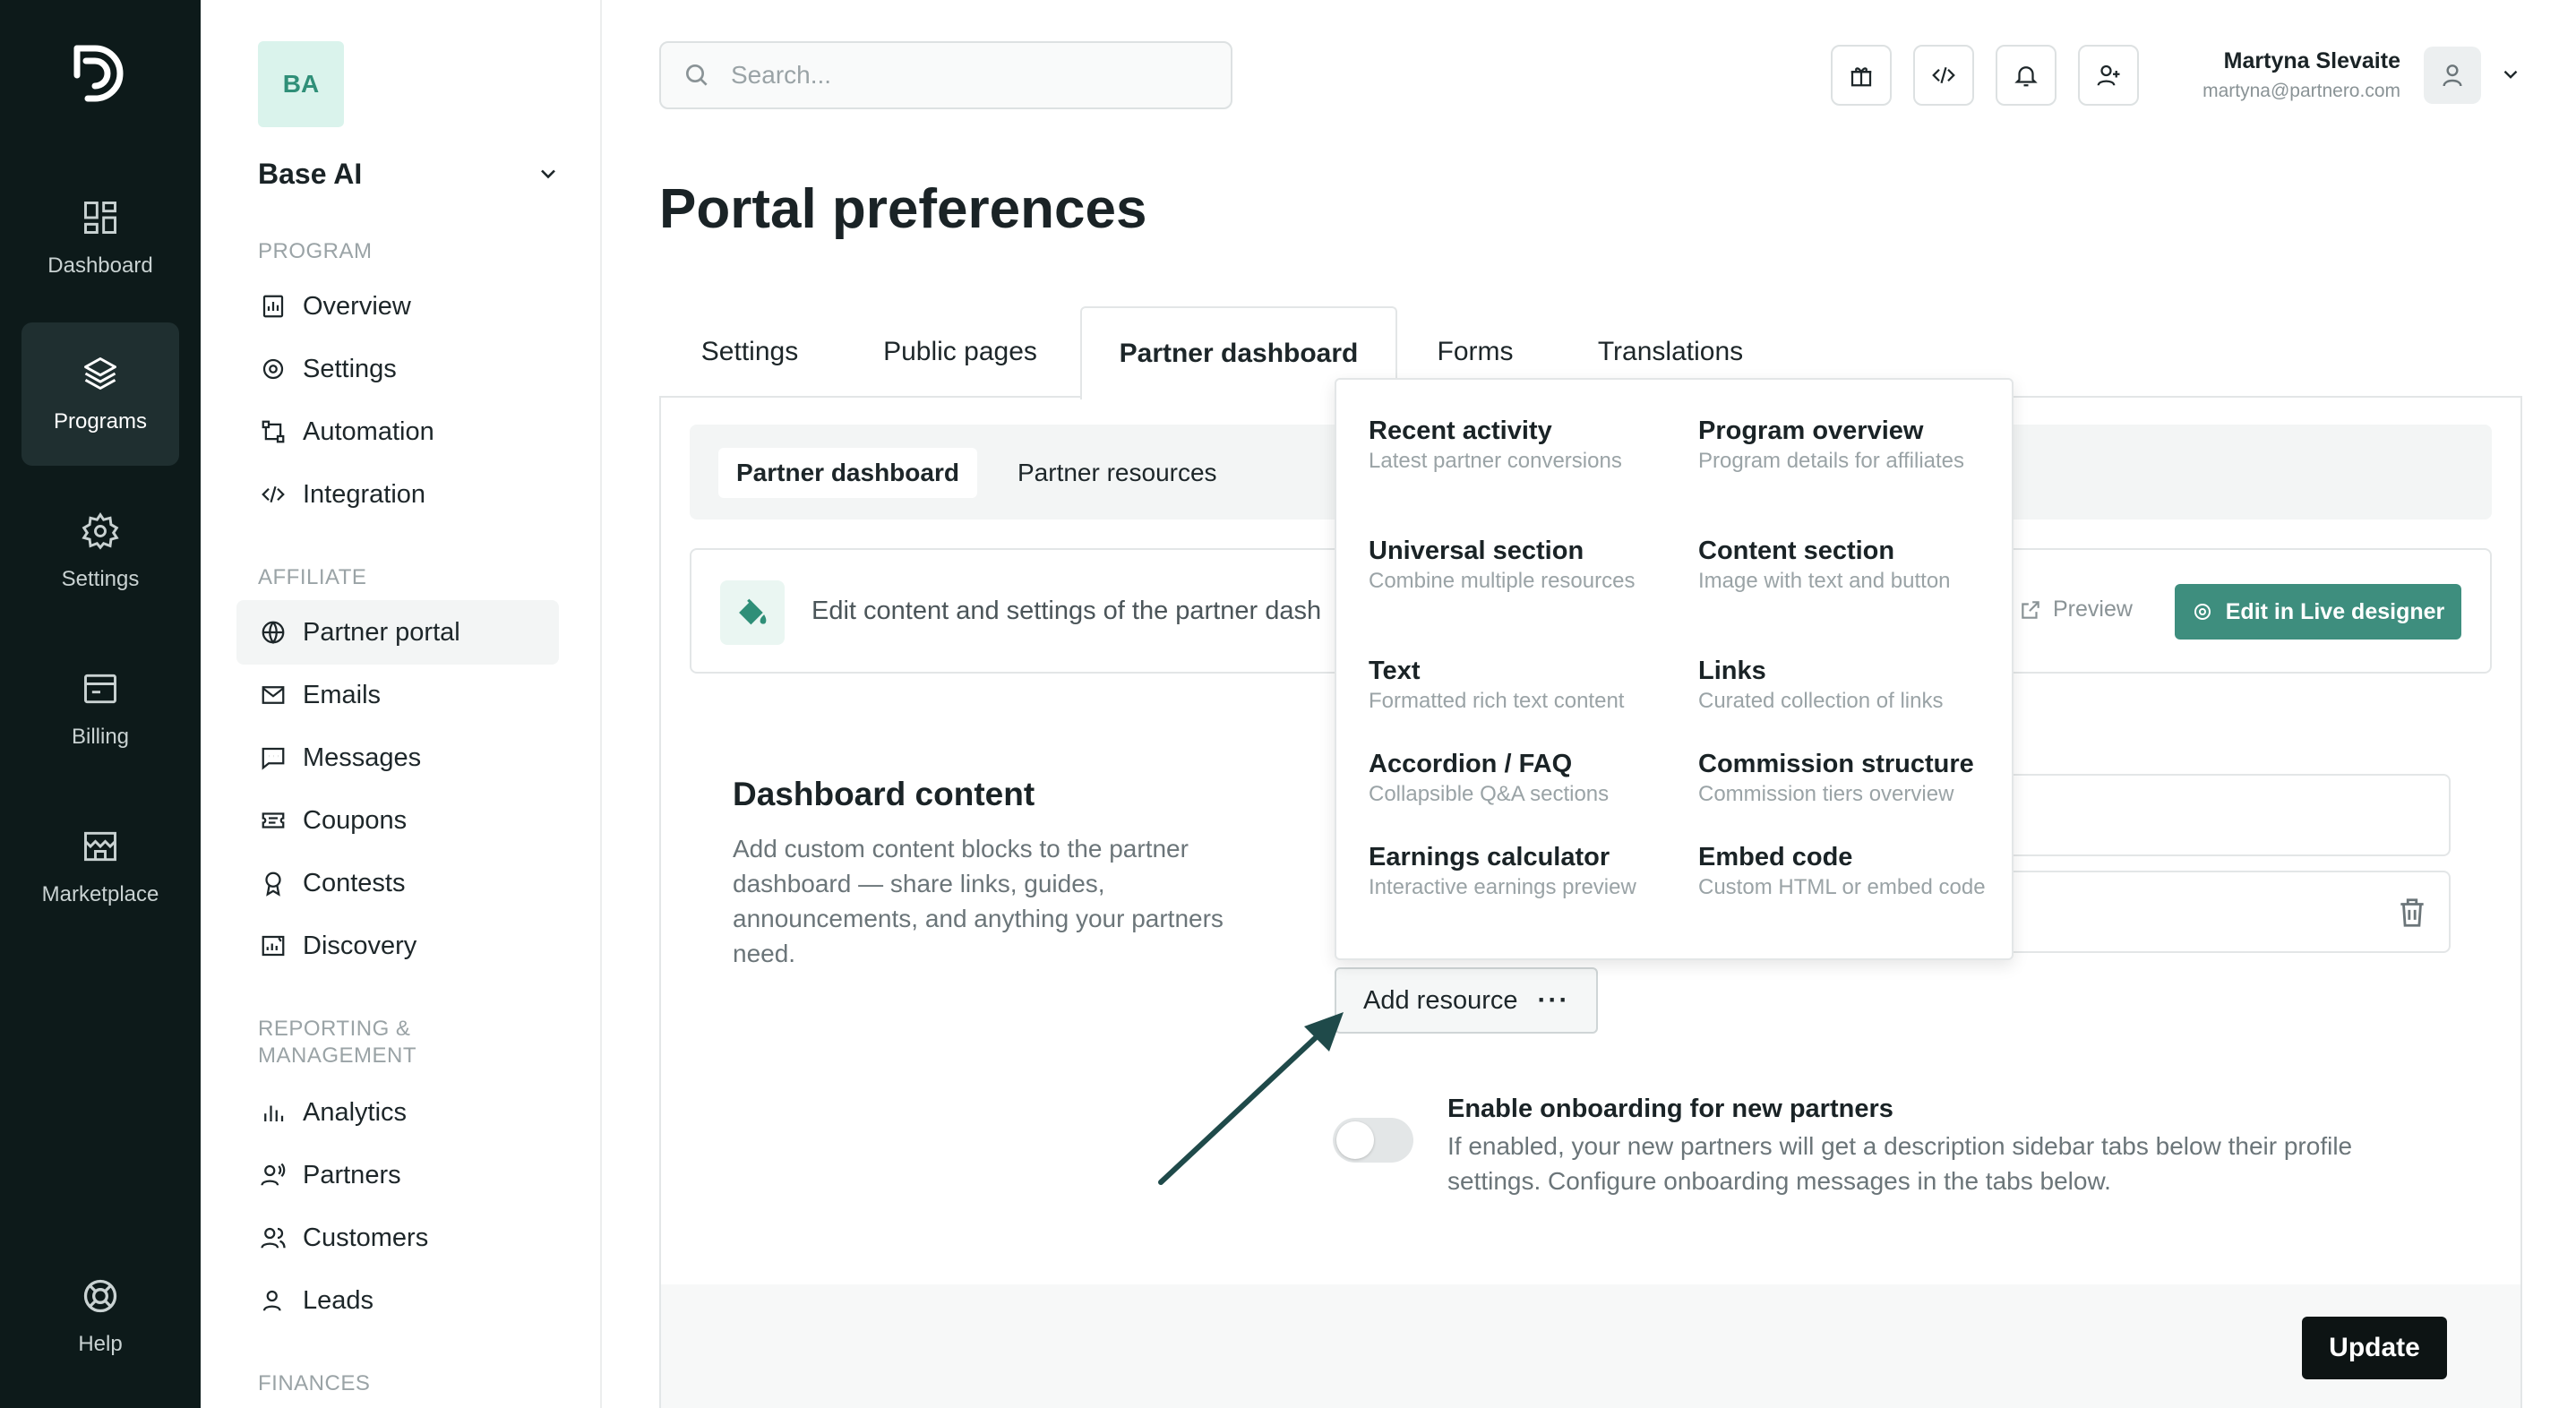 The width and height of the screenshot is (2576, 1408). I want to click on menu-item-title: Text, so click(1395, 671).